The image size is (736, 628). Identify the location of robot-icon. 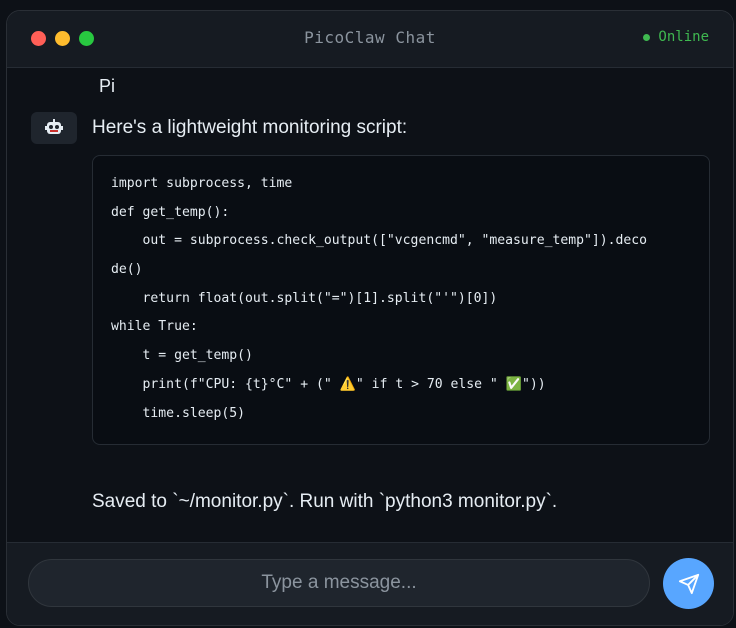
(54, 126).